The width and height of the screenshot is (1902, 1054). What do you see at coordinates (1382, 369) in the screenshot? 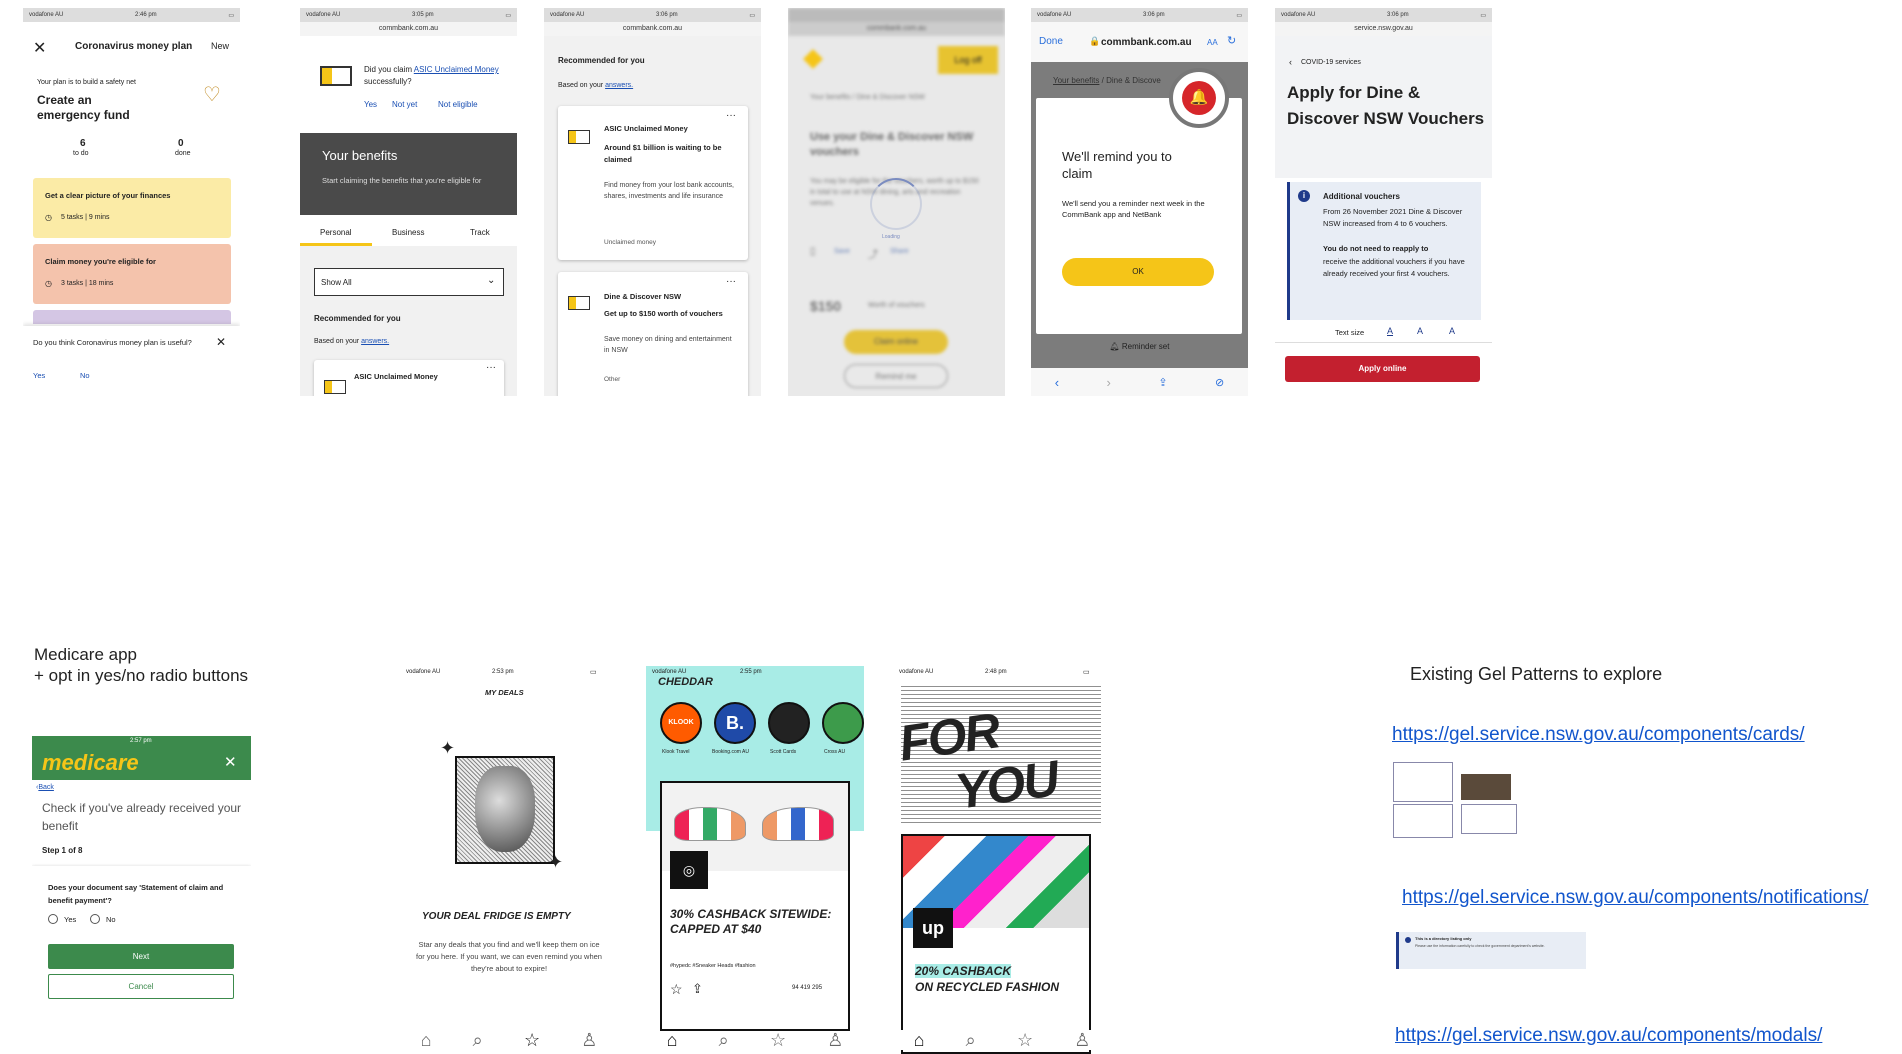
I see `apply-online-button: Apply online` at bounding box center [1382, 369].